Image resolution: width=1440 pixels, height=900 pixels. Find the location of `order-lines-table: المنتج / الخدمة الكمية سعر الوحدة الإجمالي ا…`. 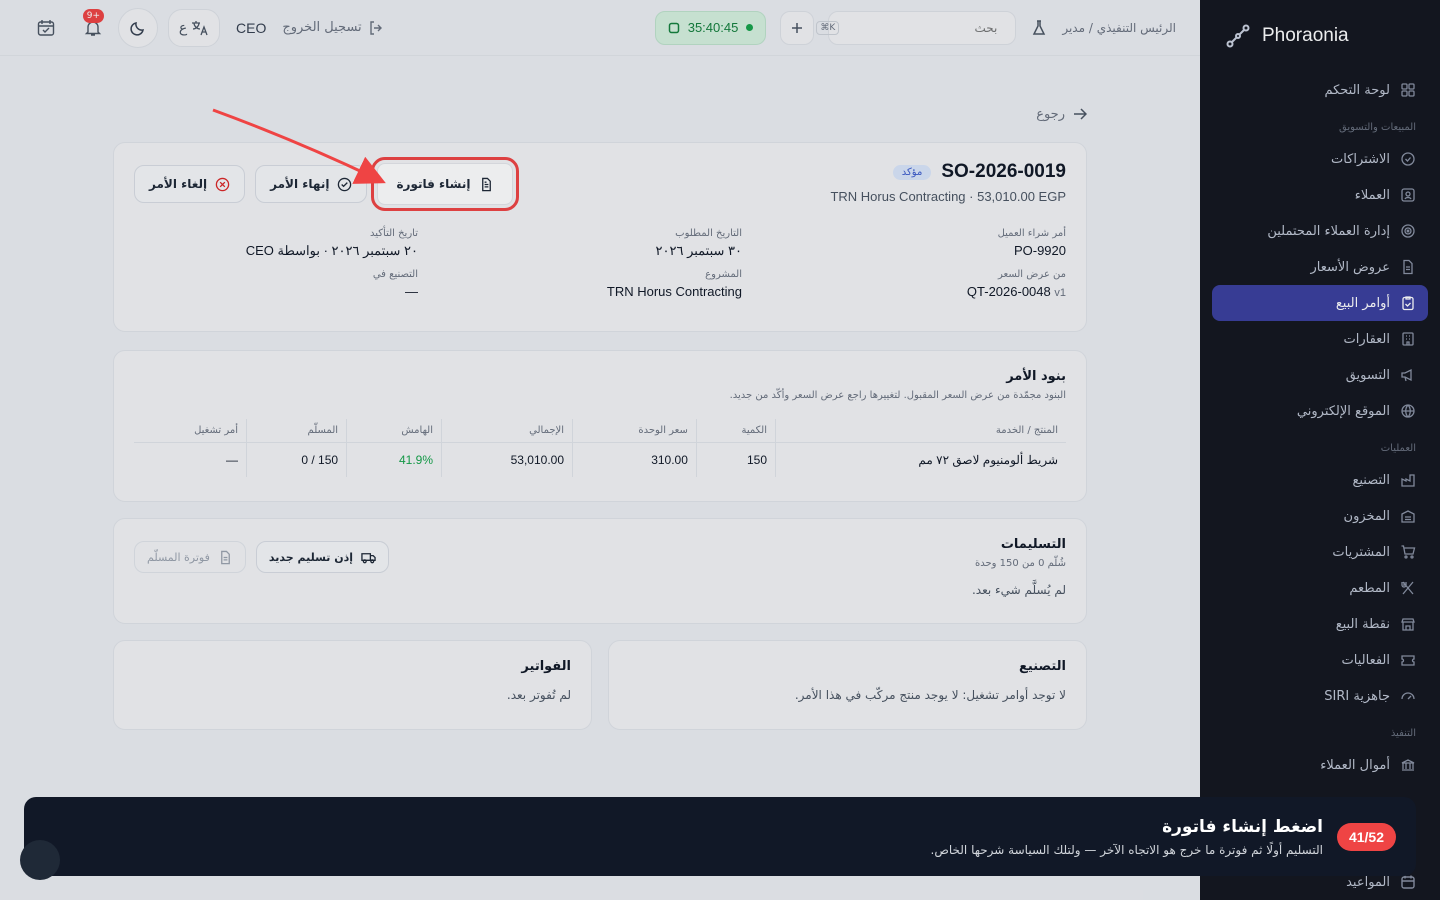

order-lines-table: المنتج / الخدمة الكمية سعر الوحدة الإجمالي ا… is located at coordinates (600, 448).